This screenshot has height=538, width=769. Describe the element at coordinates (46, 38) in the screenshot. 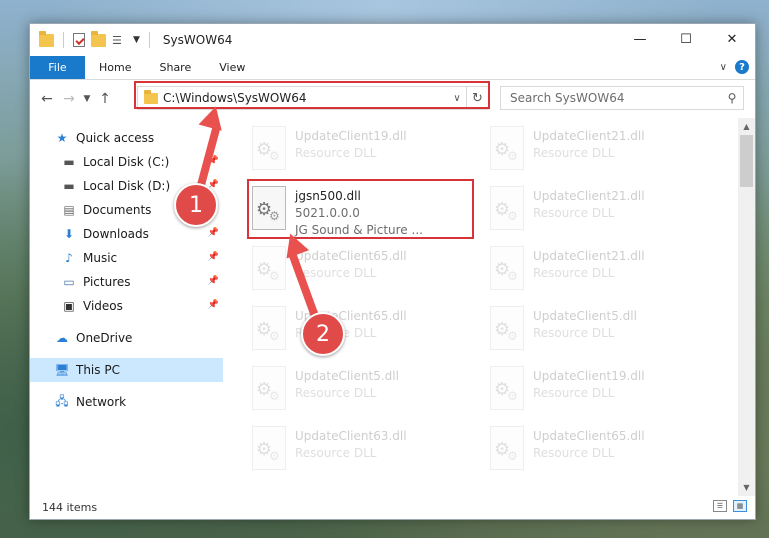

I see `folder-icon` at that location.